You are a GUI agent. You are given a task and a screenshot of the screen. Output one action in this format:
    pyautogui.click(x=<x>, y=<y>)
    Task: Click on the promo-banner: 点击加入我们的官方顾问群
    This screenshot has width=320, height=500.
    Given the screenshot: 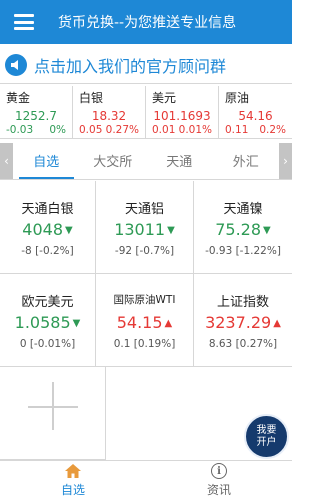 What is the action you would take?
    pyautogui.click(x=146, y=65)
    